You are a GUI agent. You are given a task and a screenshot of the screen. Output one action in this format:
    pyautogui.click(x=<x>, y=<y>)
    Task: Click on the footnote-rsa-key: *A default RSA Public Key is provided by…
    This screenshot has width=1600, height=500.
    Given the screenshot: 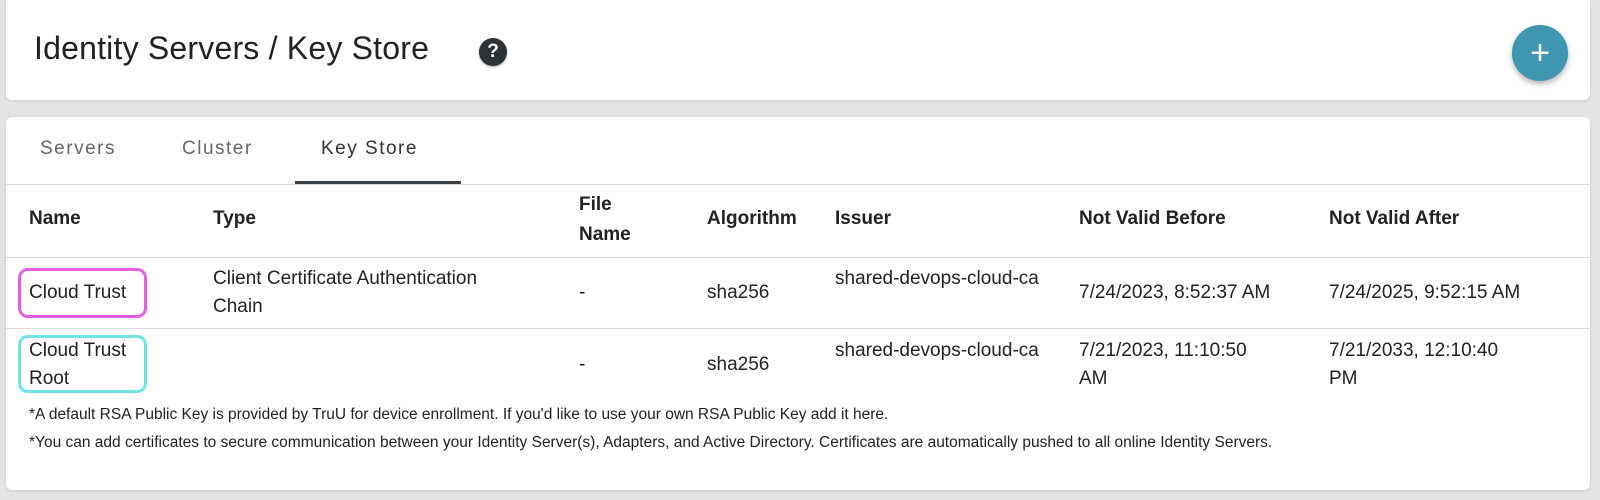 What is the action you would take?
    pyautogui.click(x=459, y=414)
    